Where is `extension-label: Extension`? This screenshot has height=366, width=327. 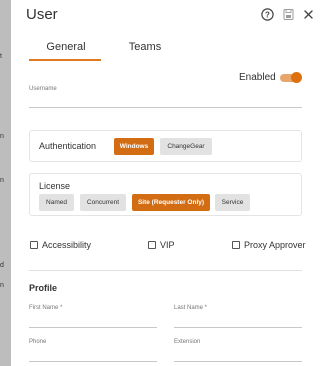
extension-label: Extension is located at coordinates (187, 342).